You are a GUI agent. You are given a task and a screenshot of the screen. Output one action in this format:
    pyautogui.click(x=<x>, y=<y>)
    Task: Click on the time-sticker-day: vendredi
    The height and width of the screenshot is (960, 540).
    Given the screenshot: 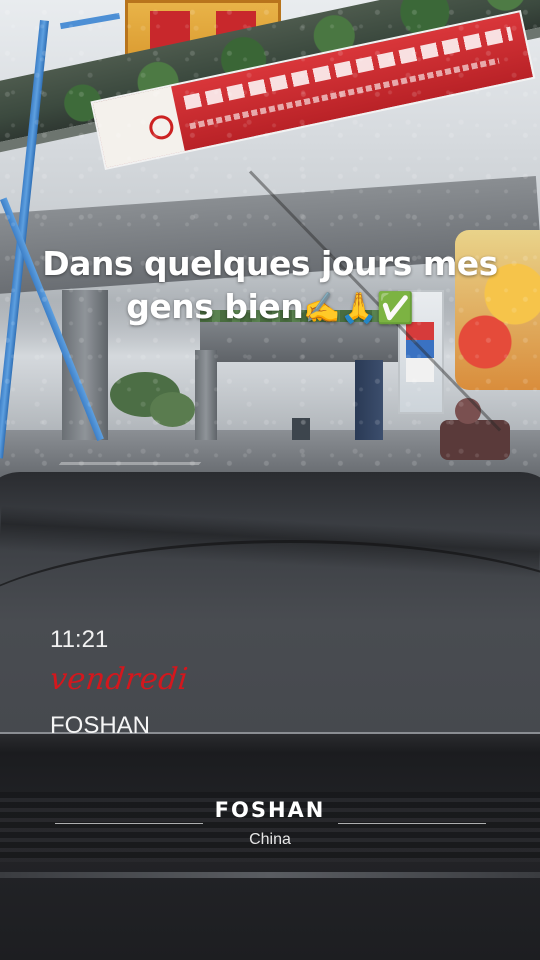 What is the action you would take?
    pyautogui.click(x=119, y=679)
    